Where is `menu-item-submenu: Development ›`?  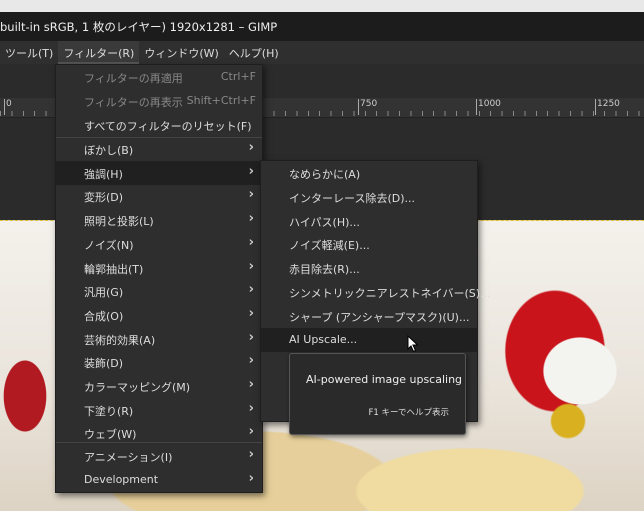 menu-item-submenu: Development › is located at coordinates (159, 480).